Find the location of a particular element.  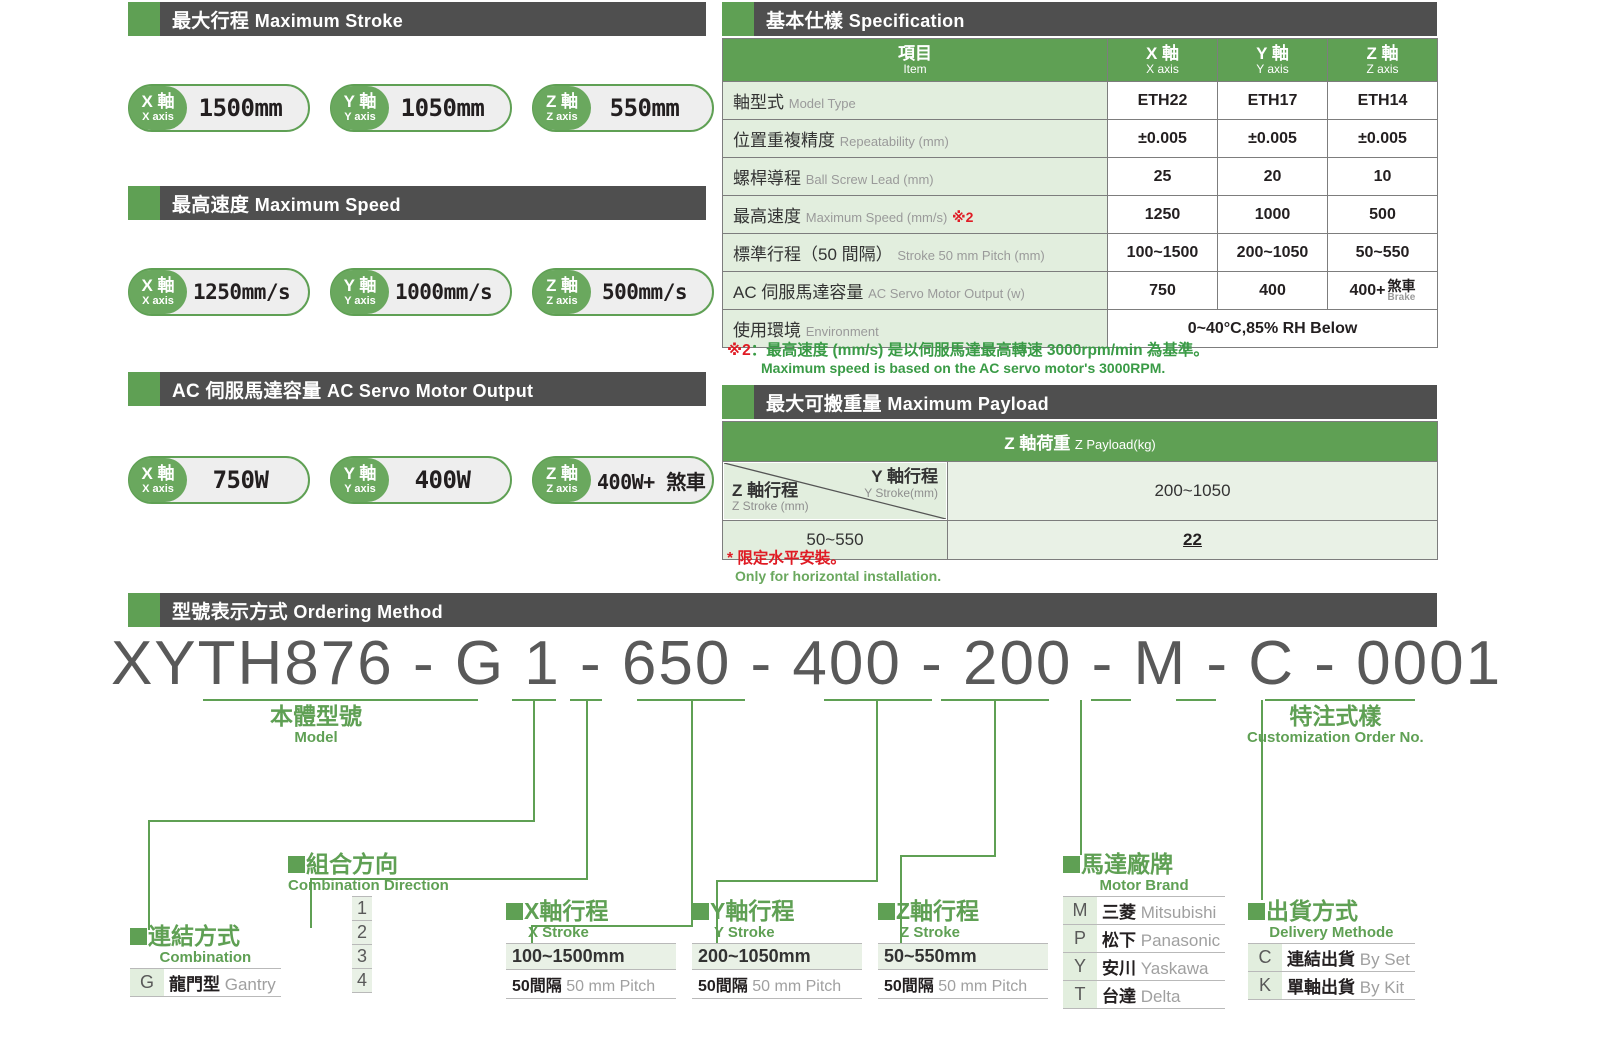

option-key: 2 is located at coordinates (362, 932).